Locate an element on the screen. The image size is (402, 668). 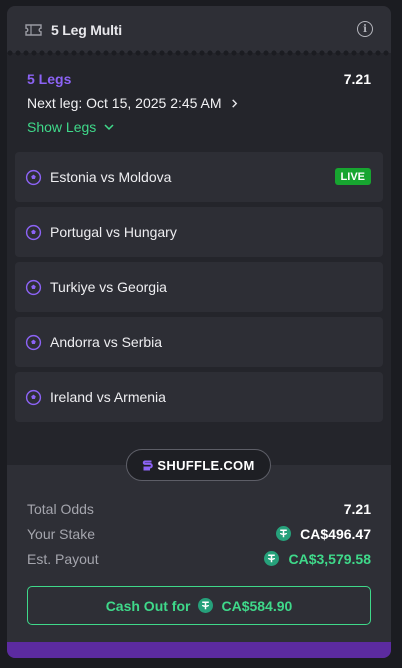
chevron-down-icon is located at coordinates (109, 127).